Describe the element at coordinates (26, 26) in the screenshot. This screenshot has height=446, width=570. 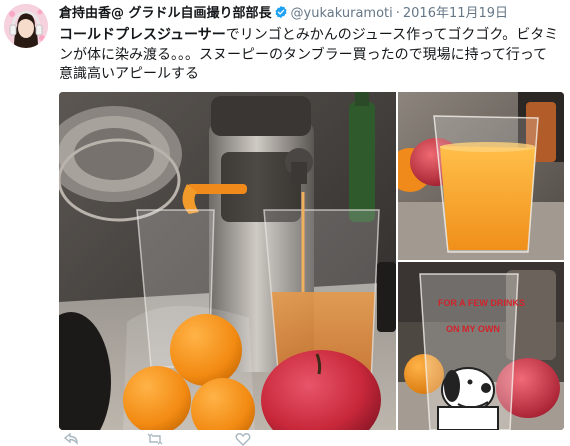
I see `author-avatar` at that location.